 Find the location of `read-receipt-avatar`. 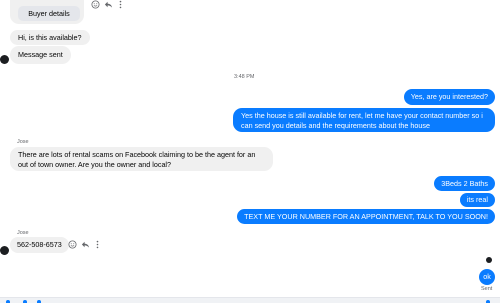

read-receipt-avatar is located at coordinates (489, 260).